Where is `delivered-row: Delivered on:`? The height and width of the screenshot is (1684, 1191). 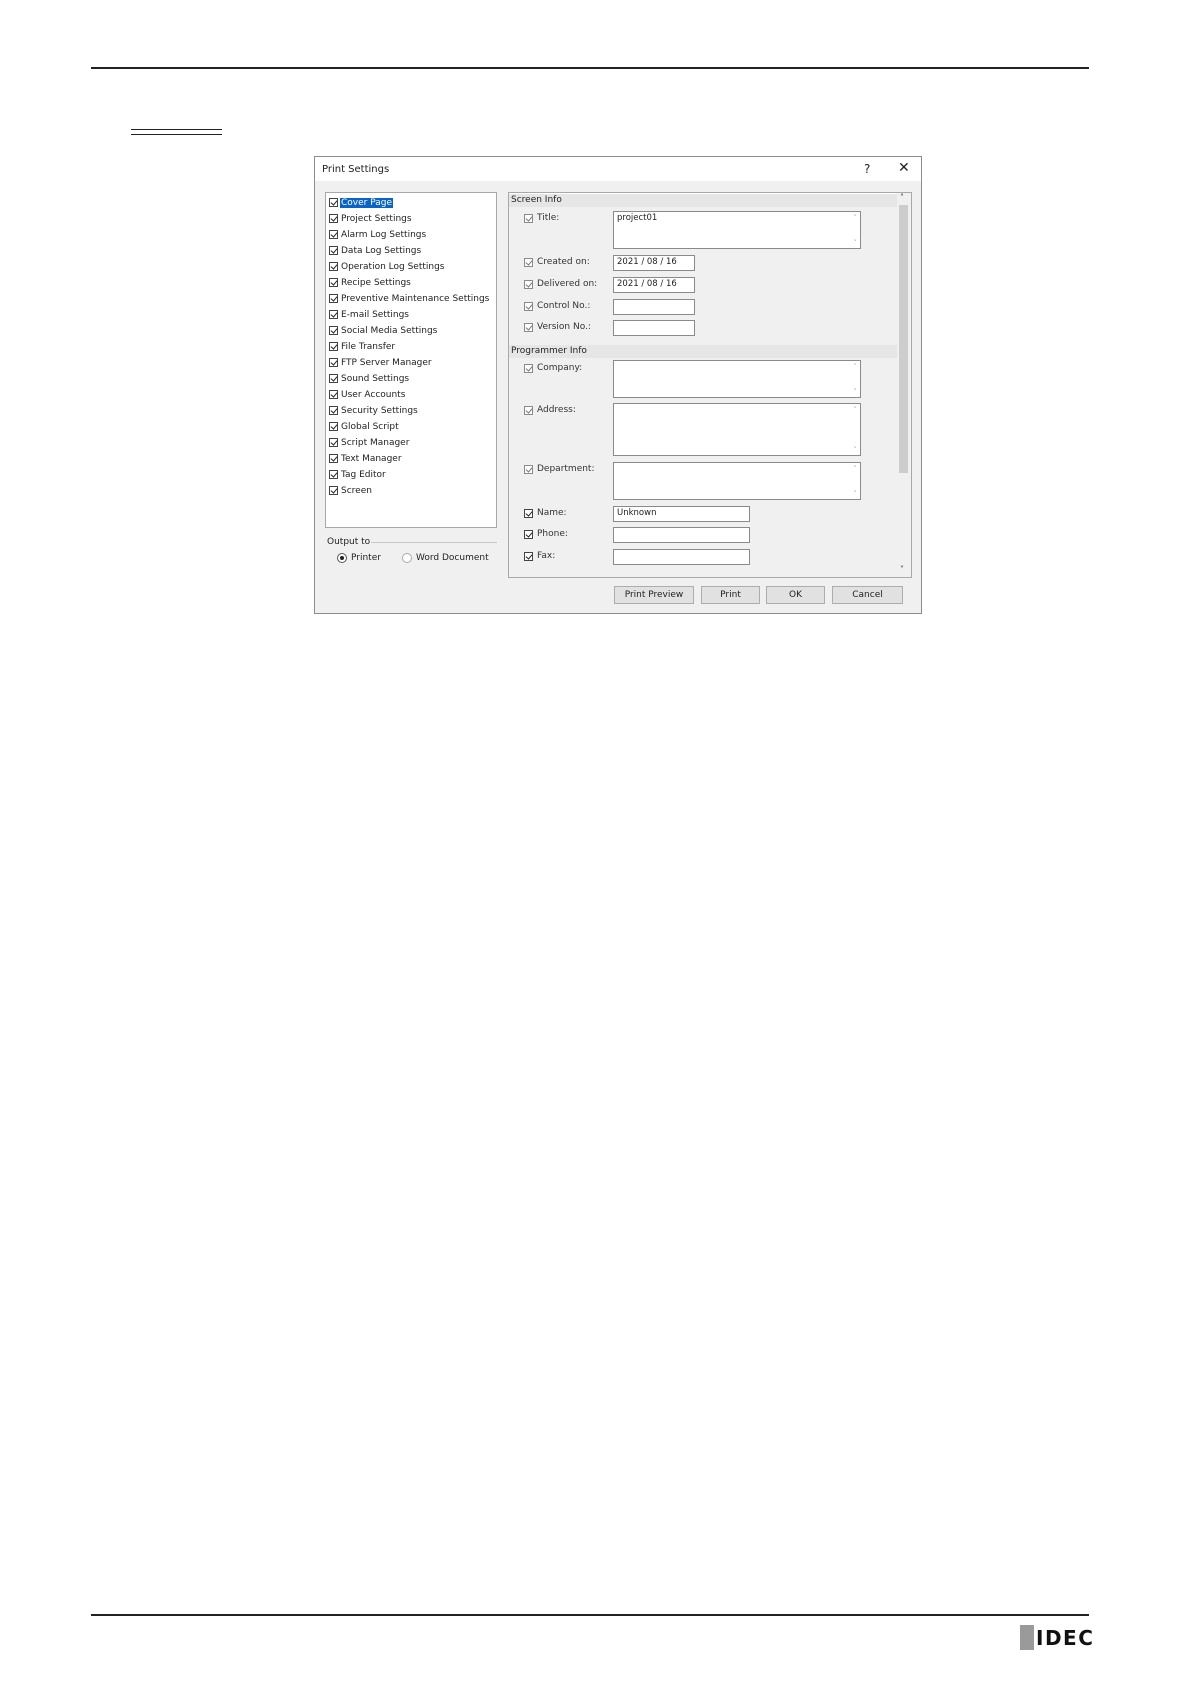 delivered-row: Delivered on: is located at coordinates (560, 284).